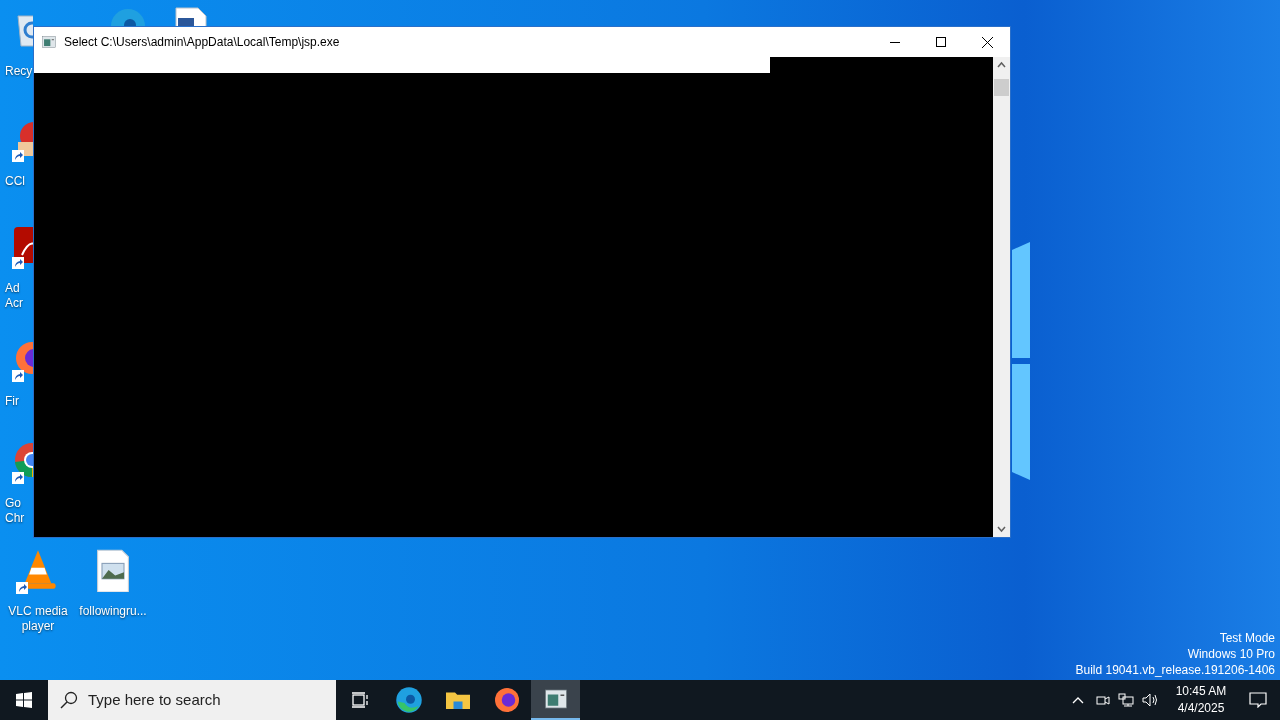  Describe the element at coordinates (18, 71) in the screenshot. I see `icon-label: Recy` at that location.